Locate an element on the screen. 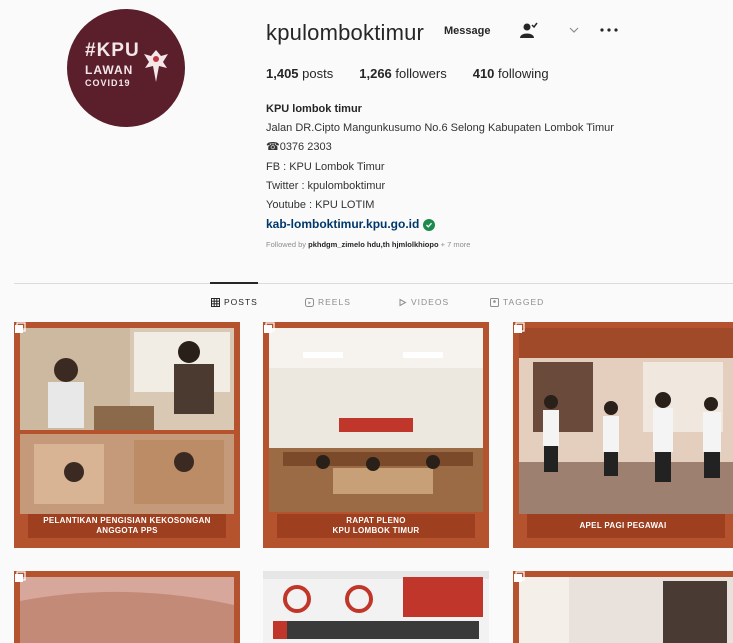  profile-display-name: KPU lombok timur is located at coordinates (314, 109).